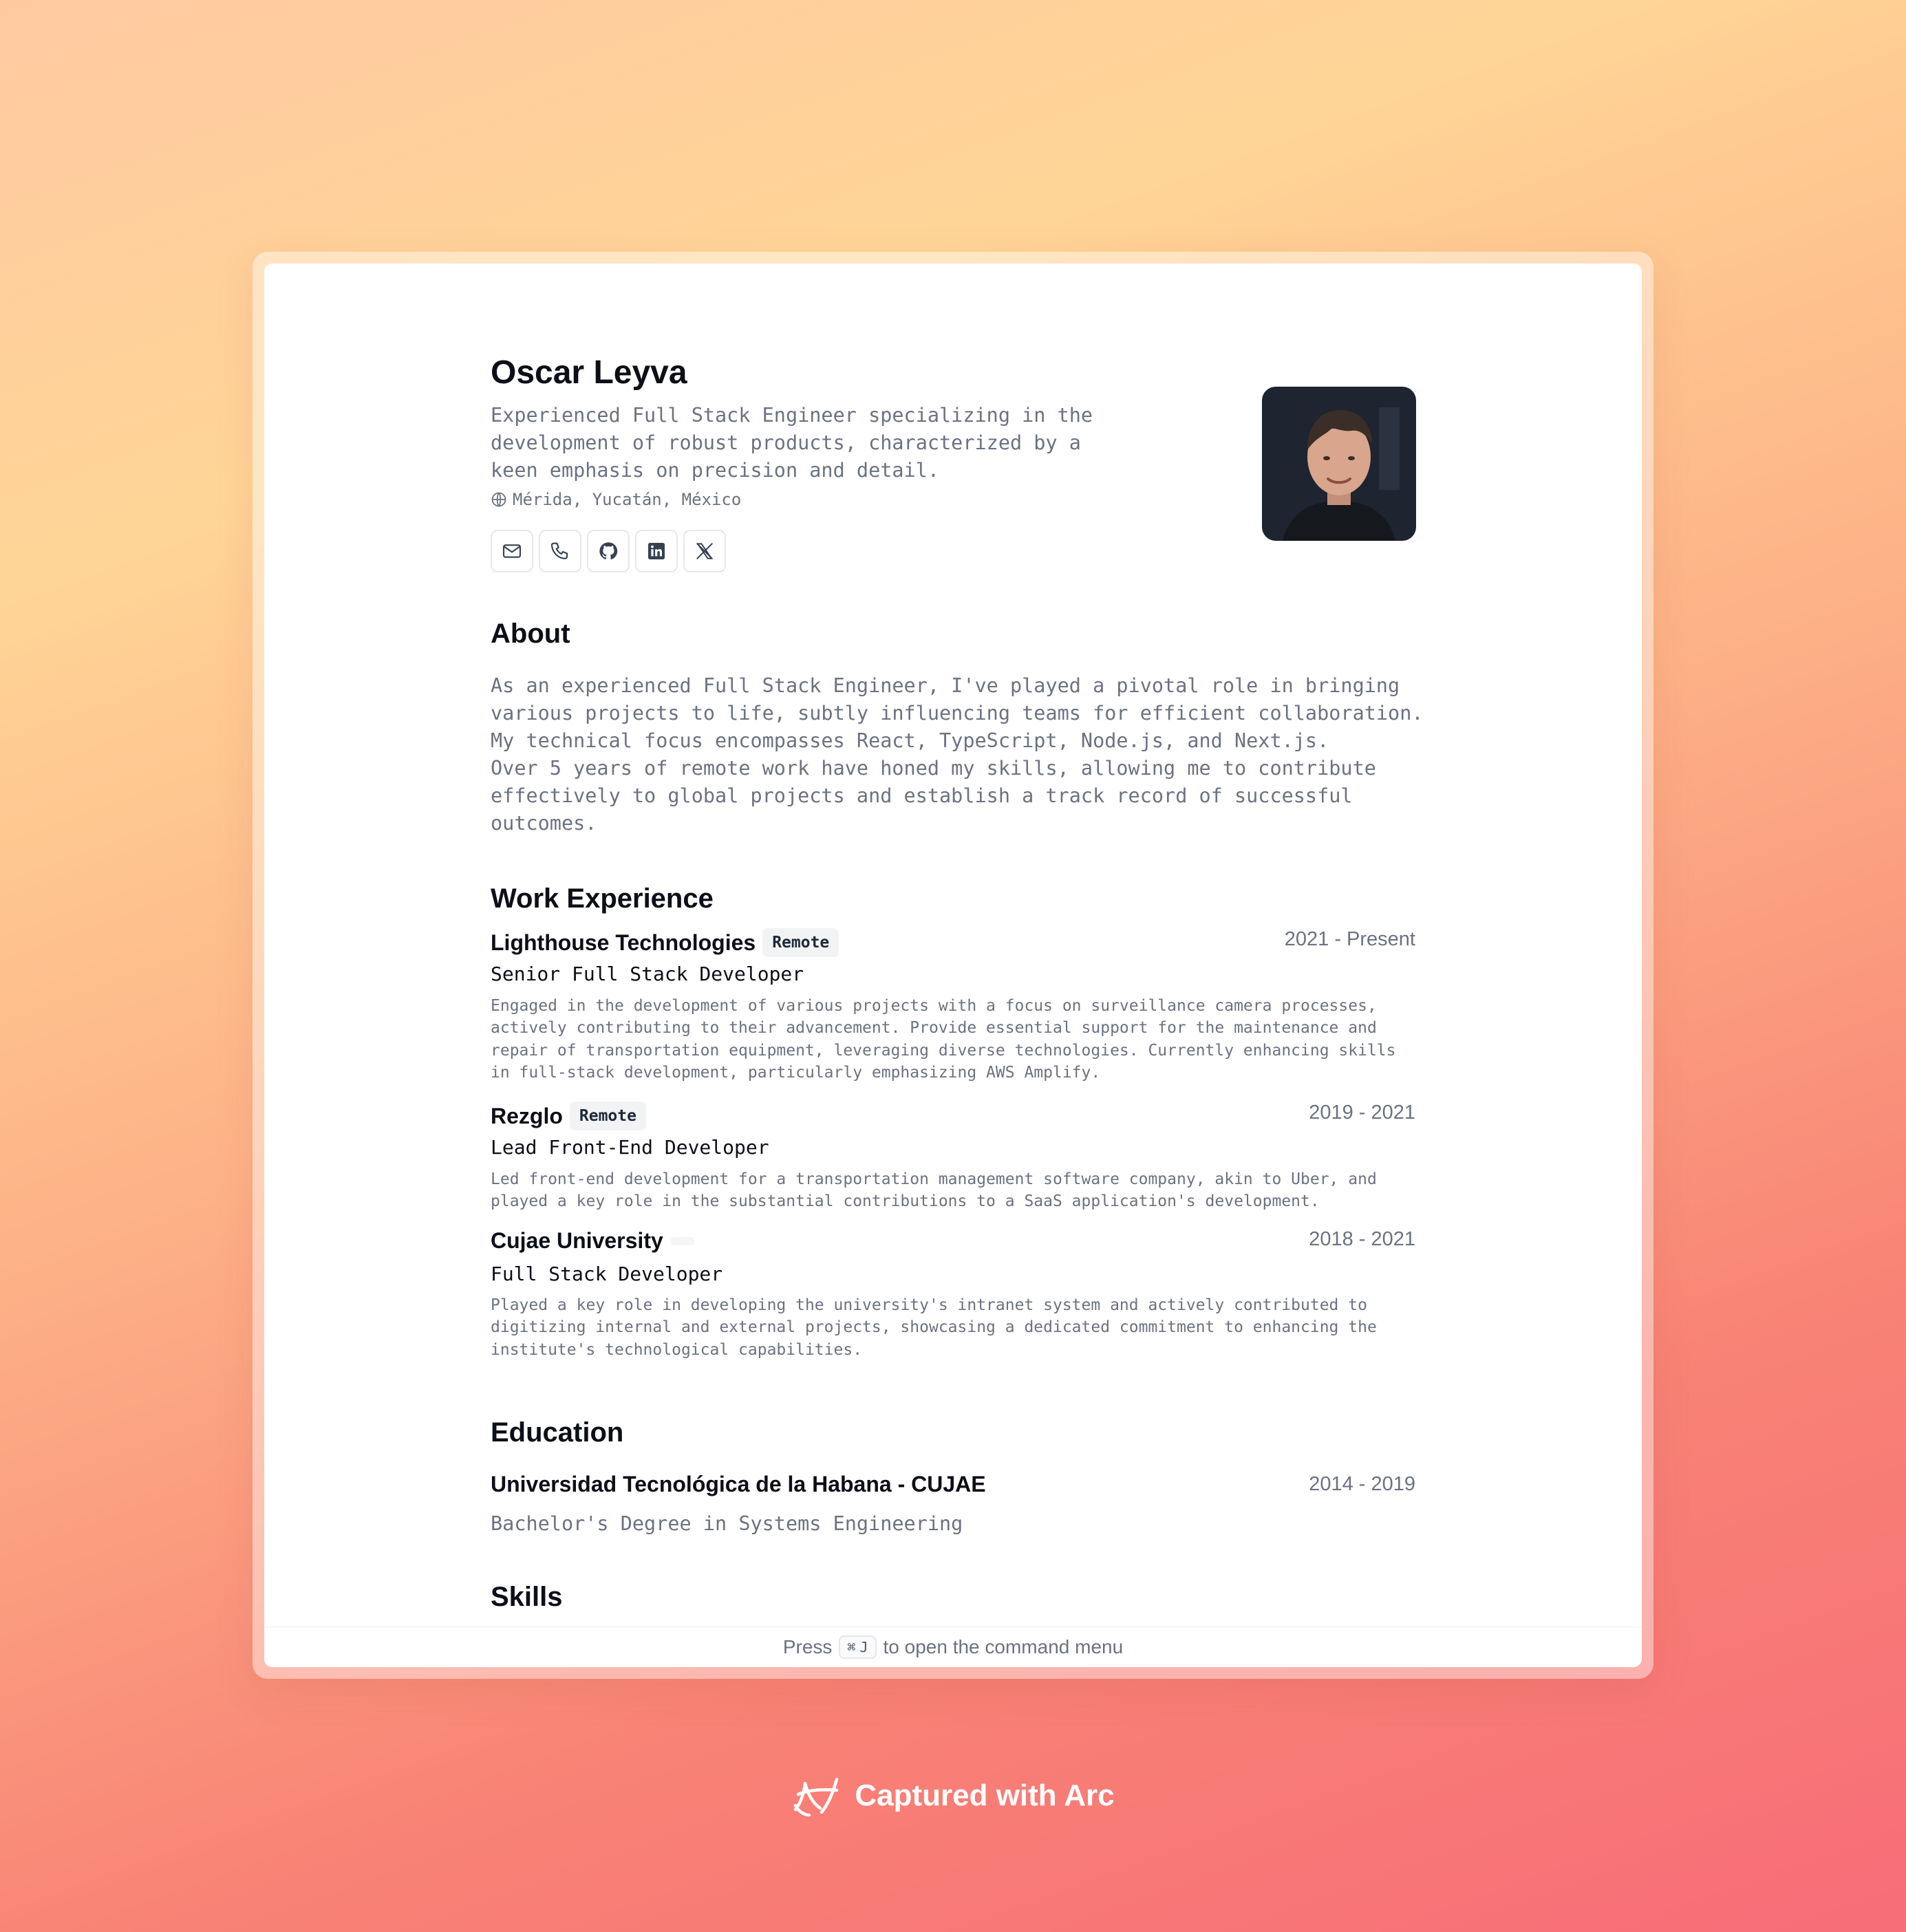  I want to click on github-icon, so click(608, 551).